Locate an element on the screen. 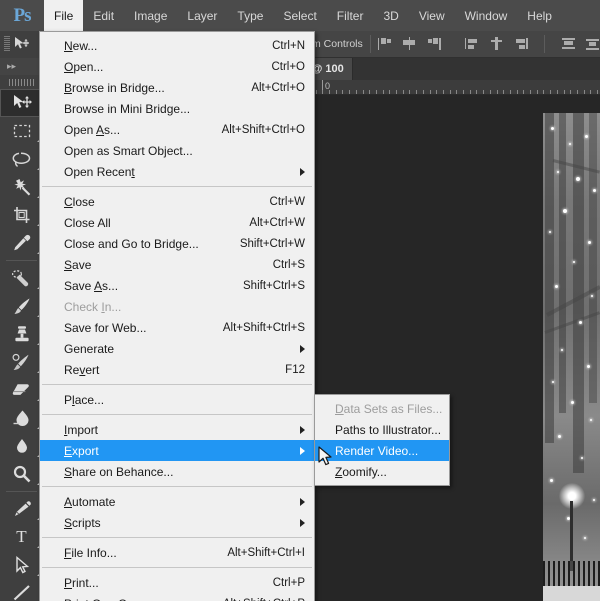  snow-ground is located at coordinates (571, 593).